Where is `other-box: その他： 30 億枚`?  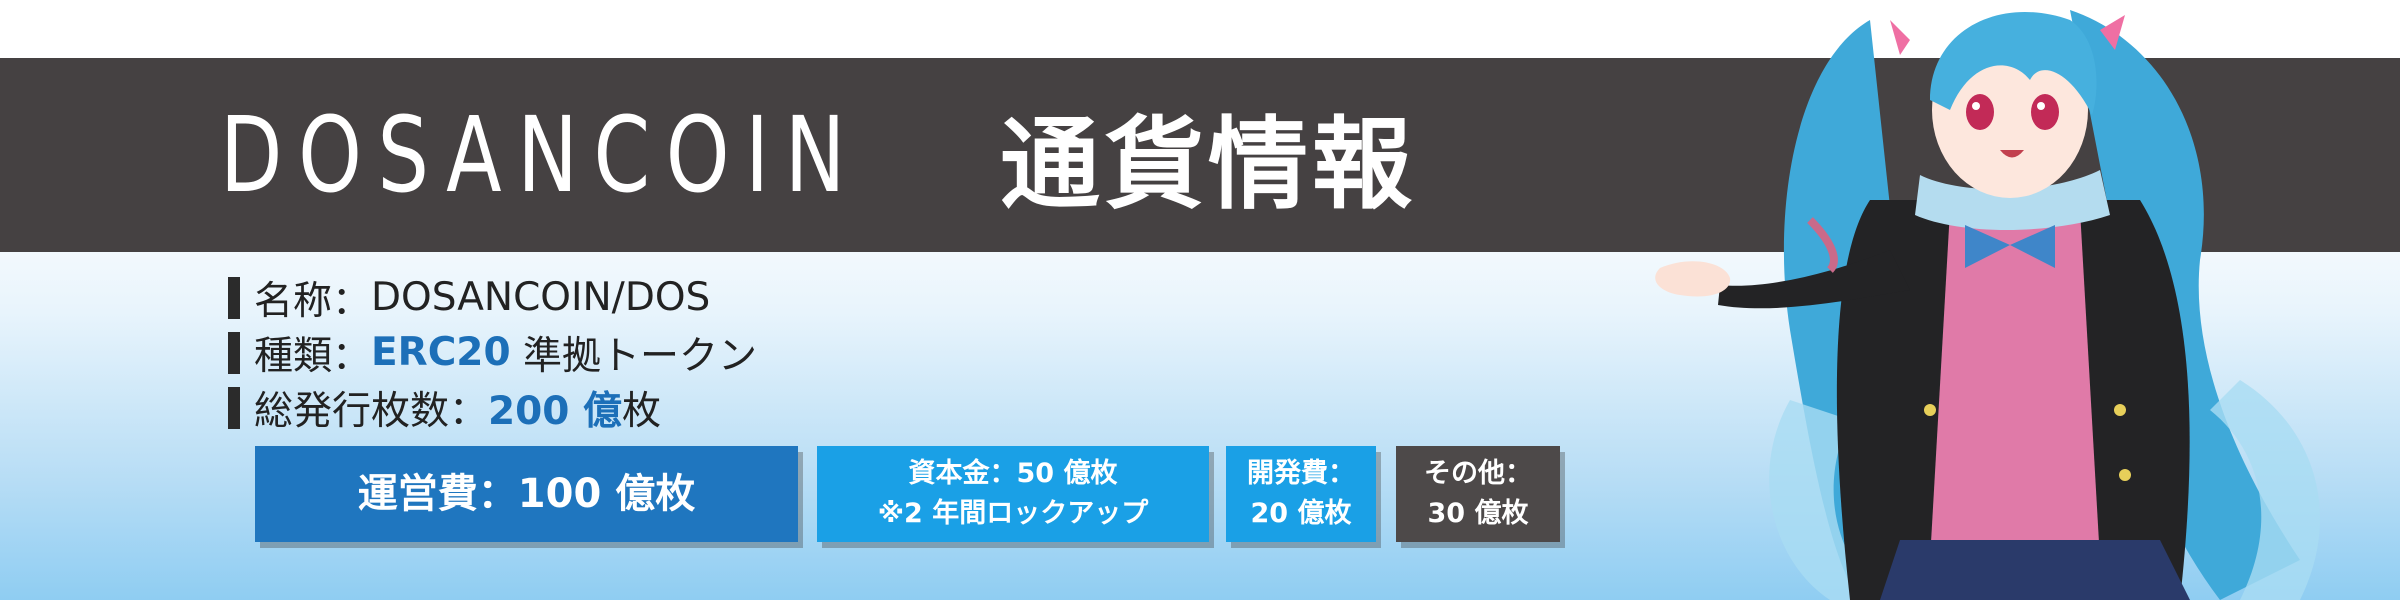
other-box: その他： 30 億枚 is located at coordinates (1478, 494).